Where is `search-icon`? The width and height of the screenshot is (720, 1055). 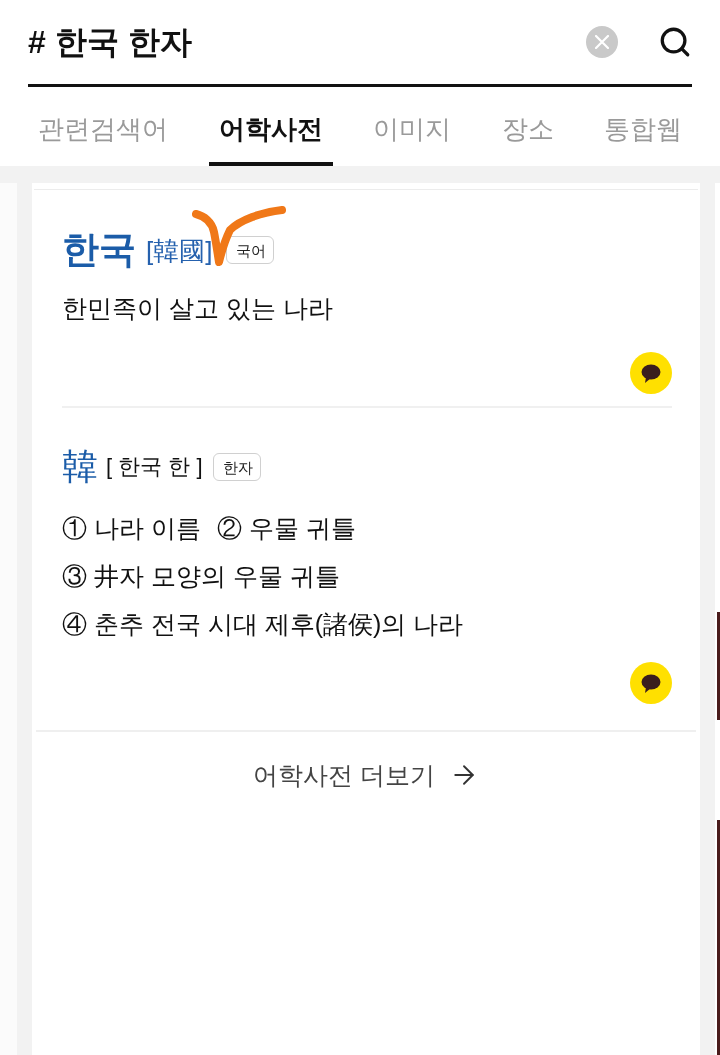
search-icon is located at coordinates (675, 42).